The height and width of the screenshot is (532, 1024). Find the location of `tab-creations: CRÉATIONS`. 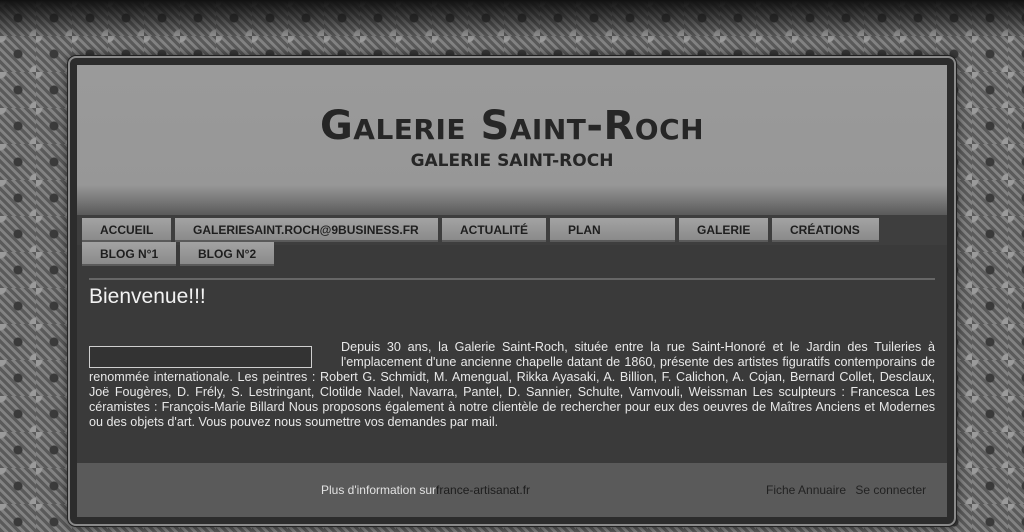

tab-creations: CRÉATIONS is located at coordinates (825, 230).